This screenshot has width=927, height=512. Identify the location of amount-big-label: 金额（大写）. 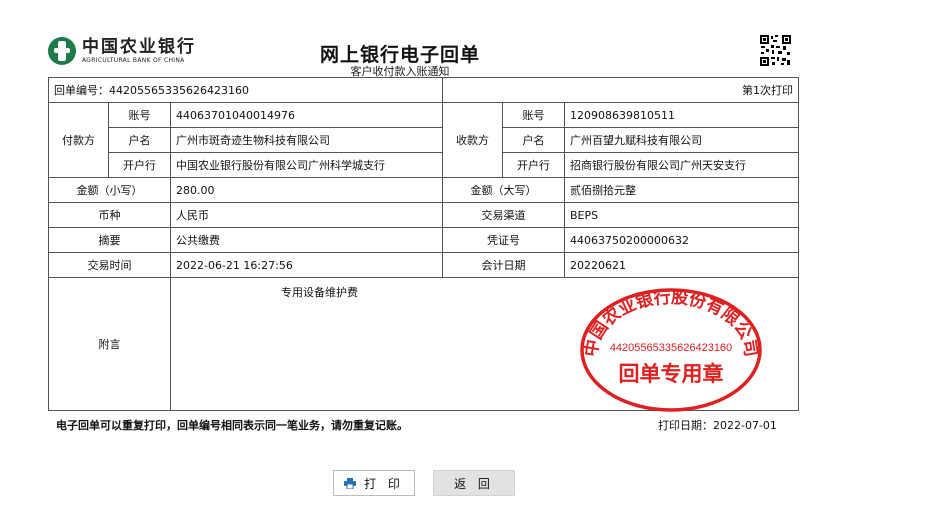
(504, 190).